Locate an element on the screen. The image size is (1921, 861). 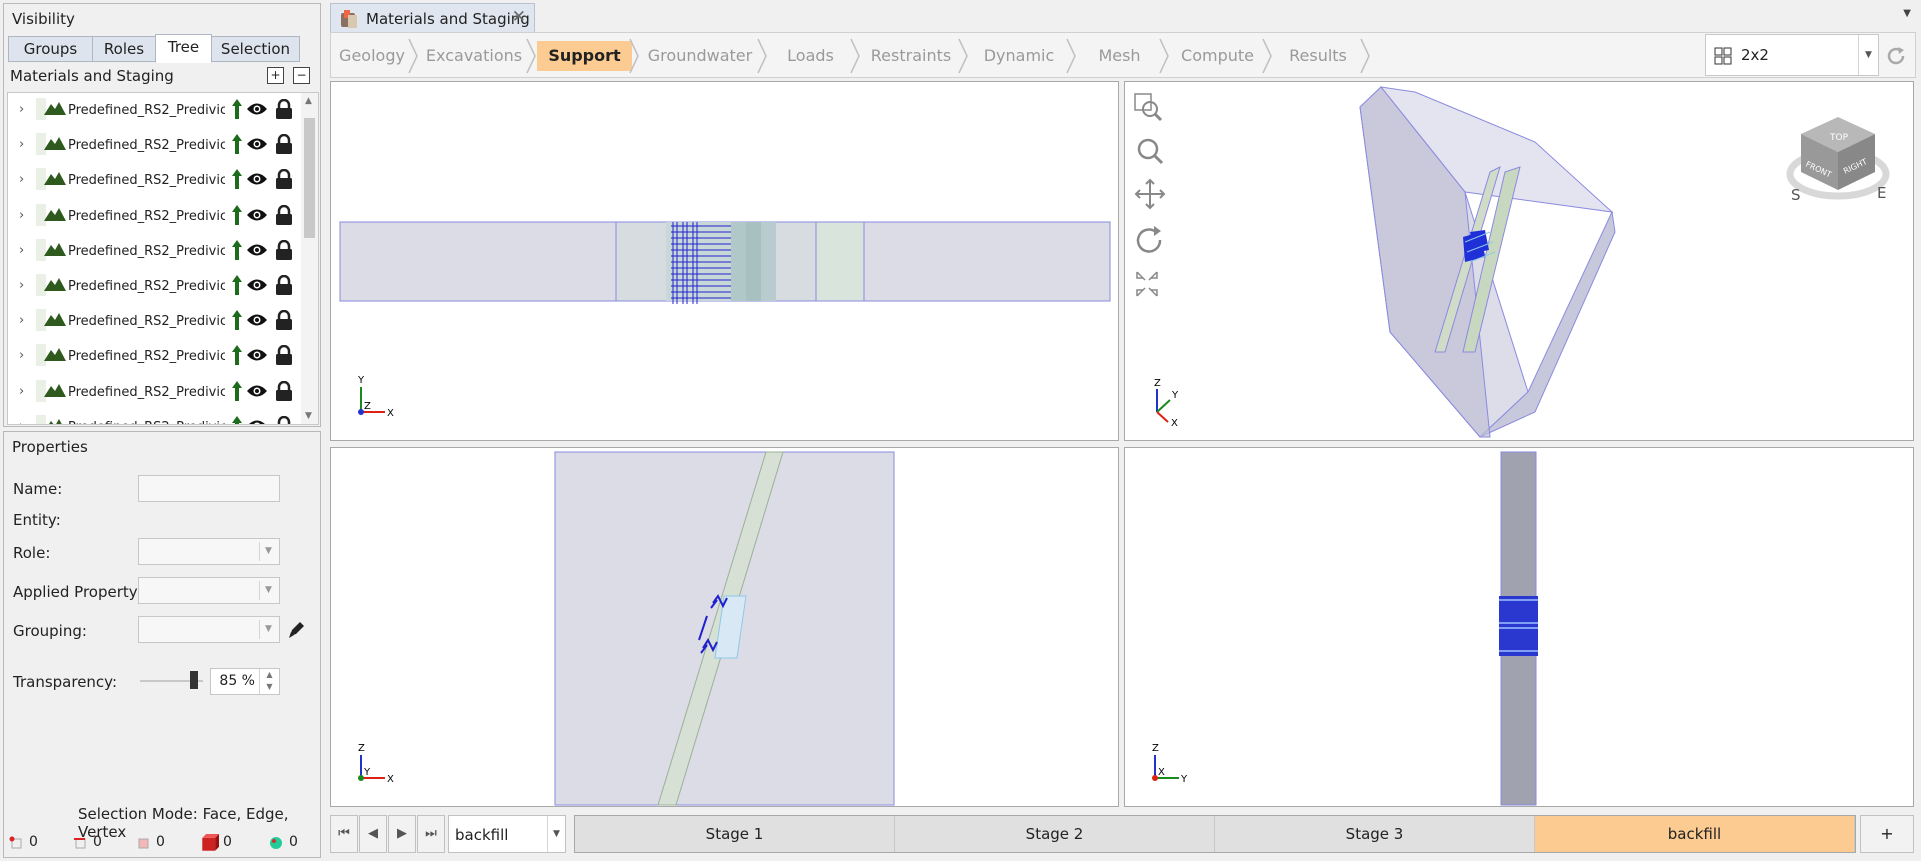
spinner-icon: ▲ ▼ is located at coordinates (269, 681).